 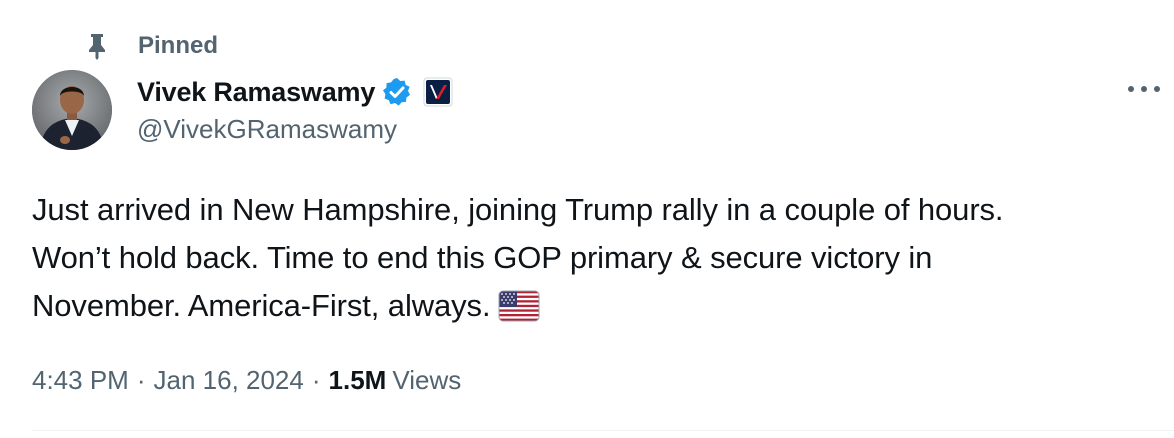 I want to click on pinned-indicator: Pinned, so click(x=151, y=46).